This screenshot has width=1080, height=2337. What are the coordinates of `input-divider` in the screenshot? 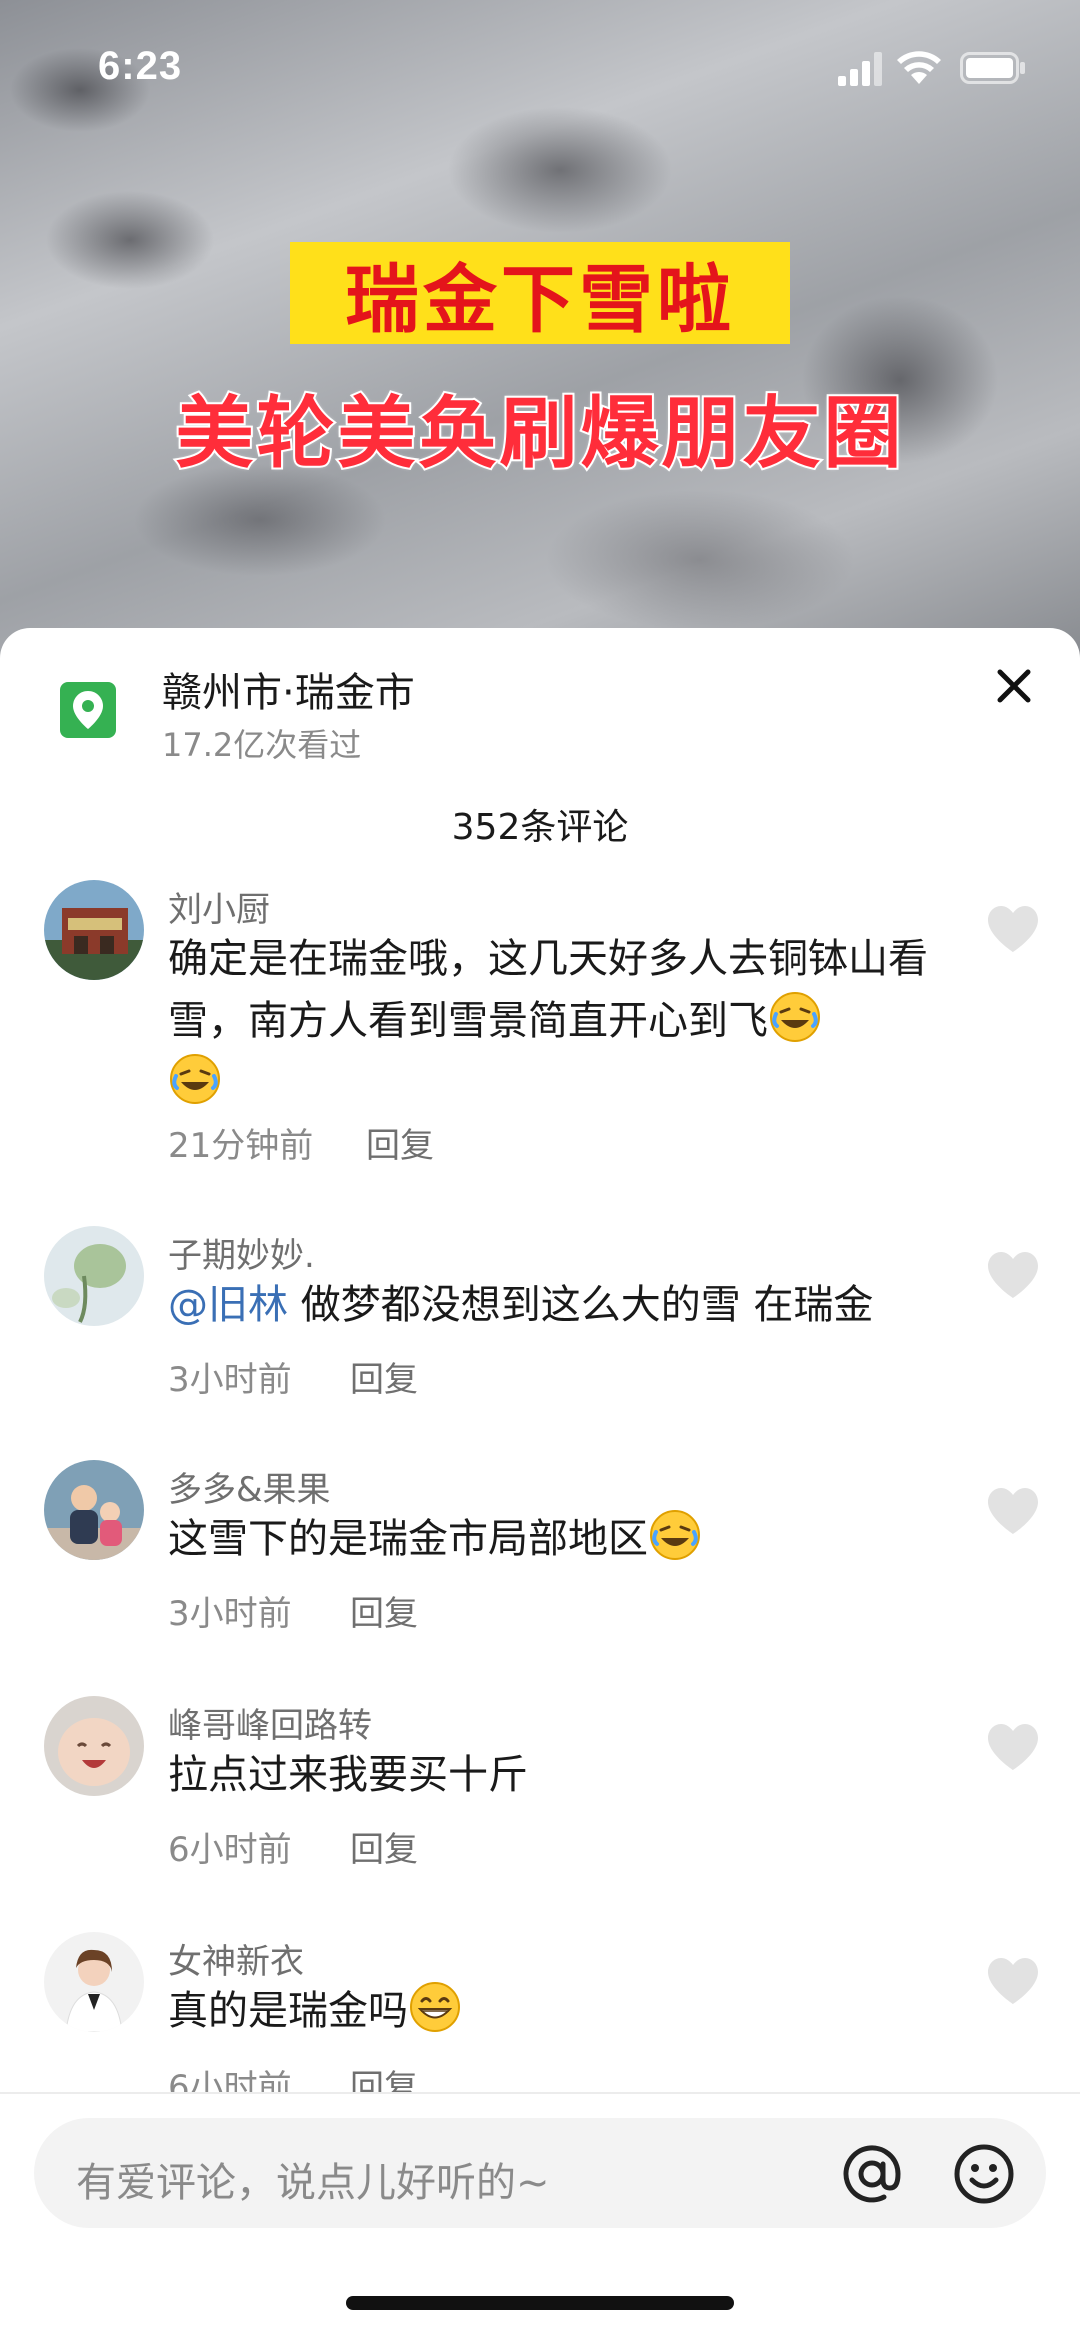 It's located at (540, 2093).